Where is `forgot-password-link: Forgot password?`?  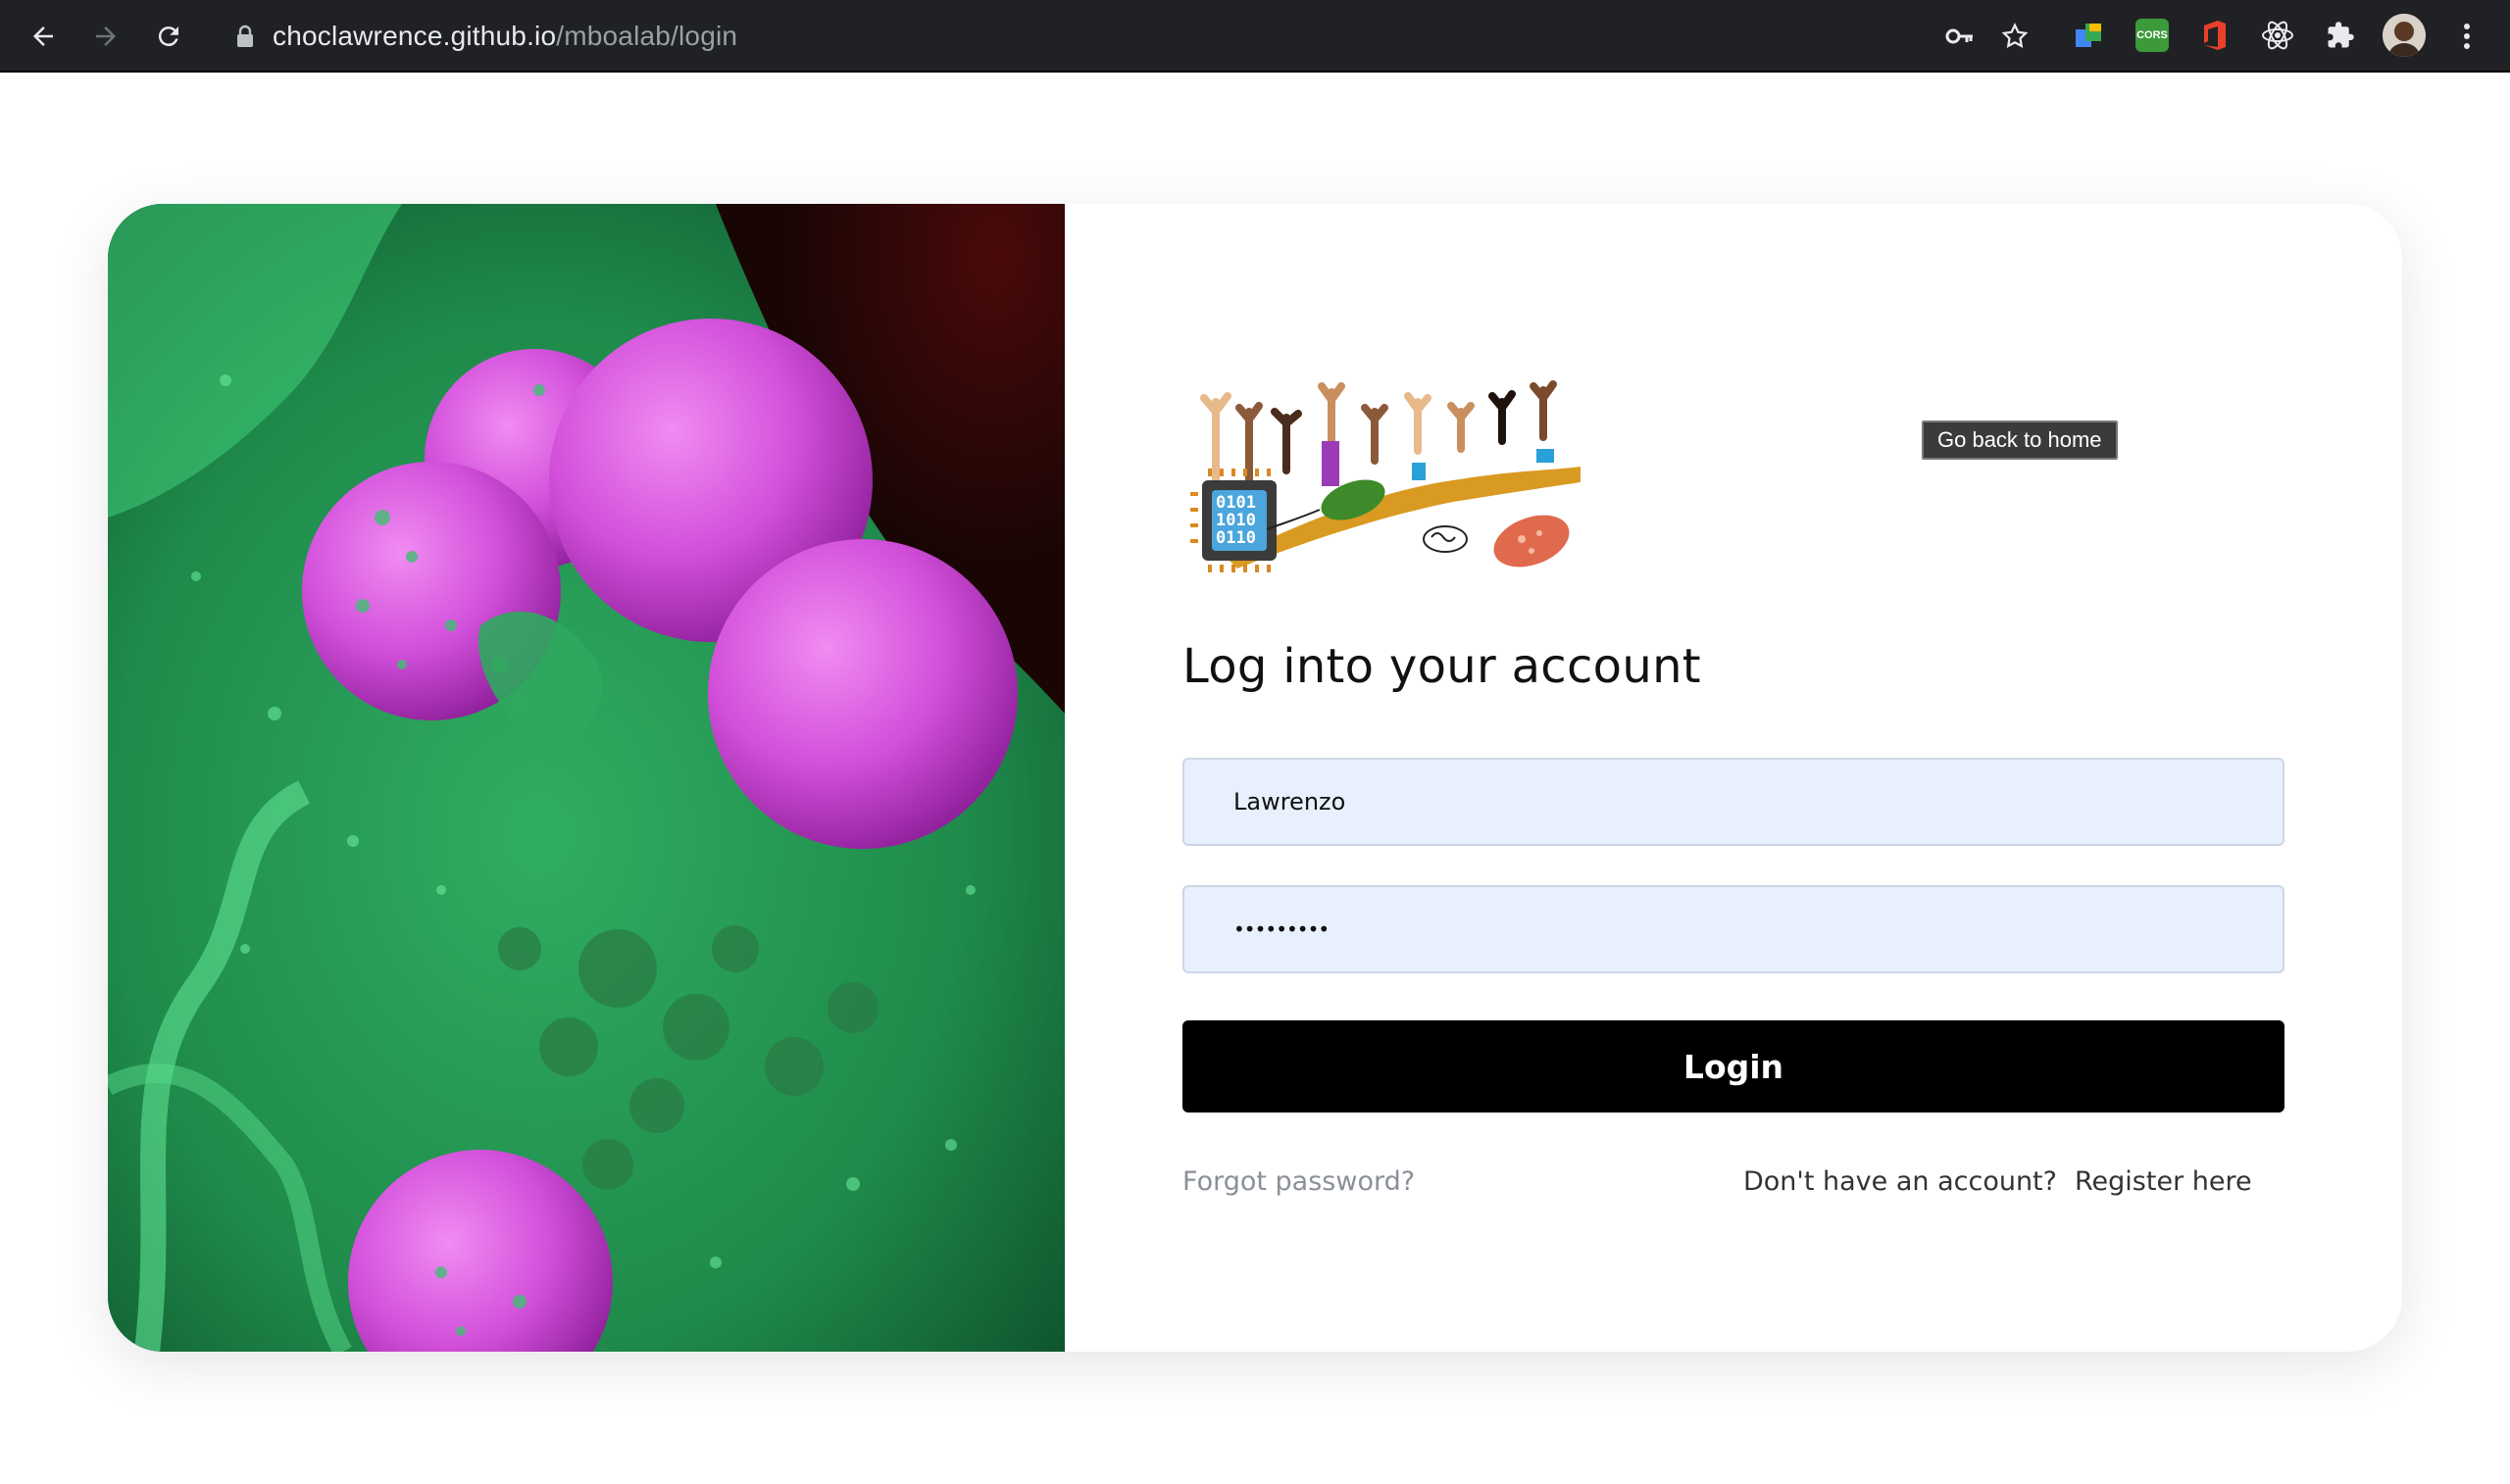
forgot-password-link: Forgot password? is located at coordinates (1298, 1181).